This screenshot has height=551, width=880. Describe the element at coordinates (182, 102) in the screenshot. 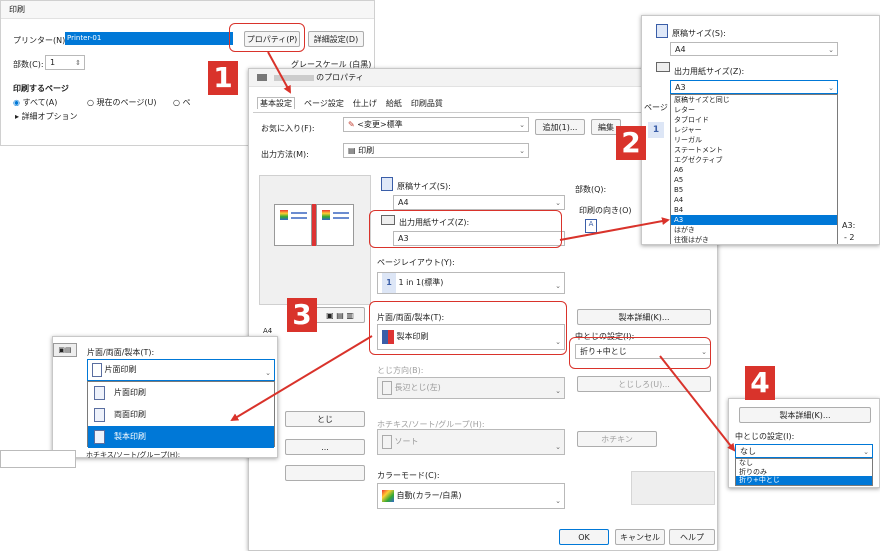

I see `radio-pages: ○ ペ` at that location.